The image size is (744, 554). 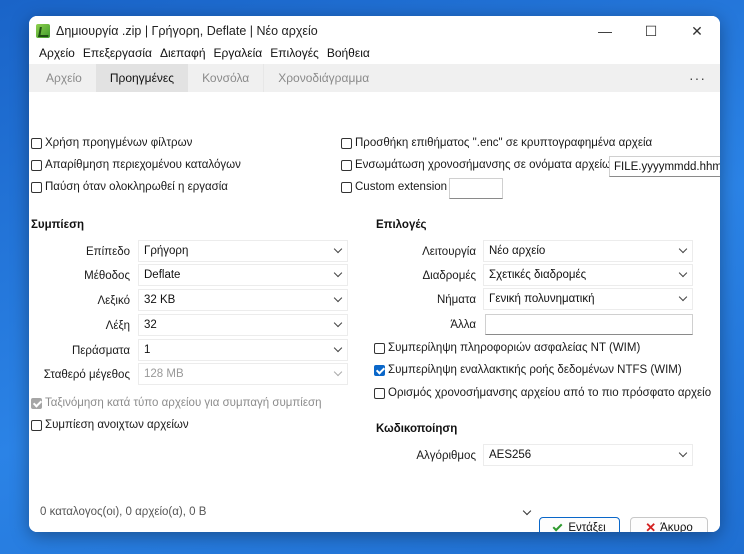 I want to click on passes-label: Περάσματα, so click(x=100, y=351).